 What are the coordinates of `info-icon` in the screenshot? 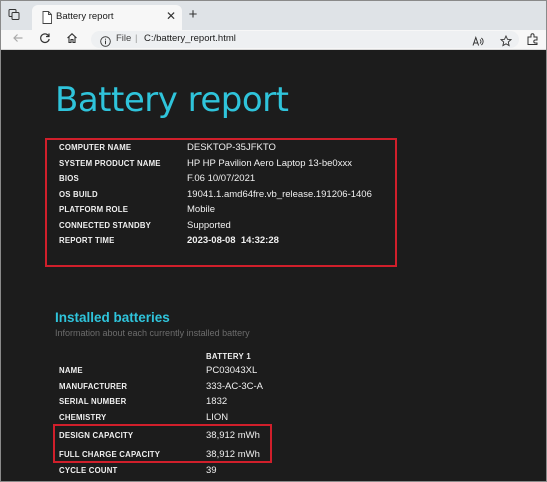 It's located at (105, 40).